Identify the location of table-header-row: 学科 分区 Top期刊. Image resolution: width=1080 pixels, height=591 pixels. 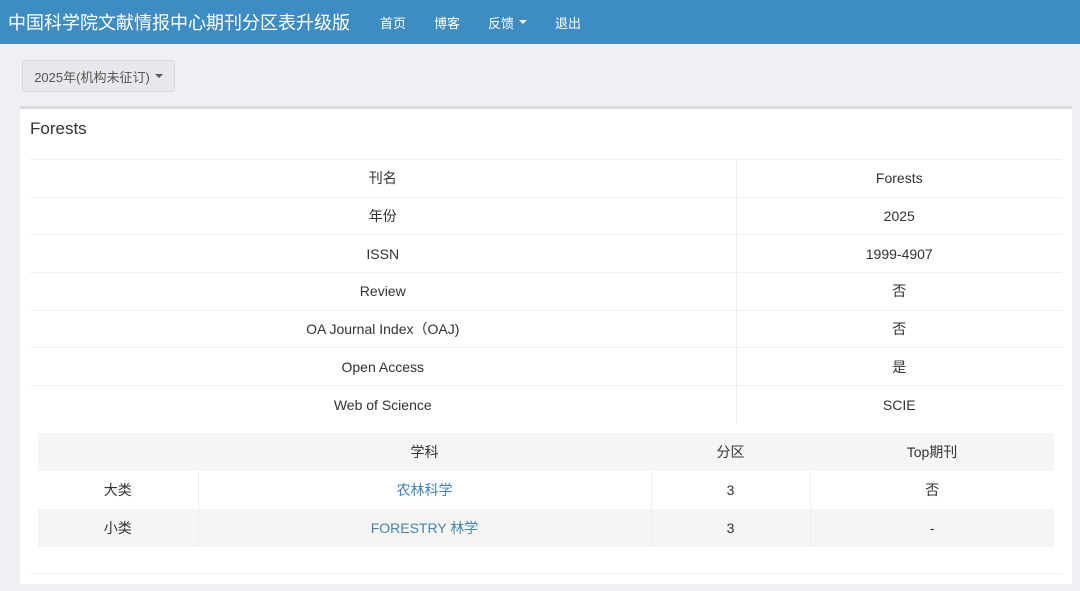
(546, 452).